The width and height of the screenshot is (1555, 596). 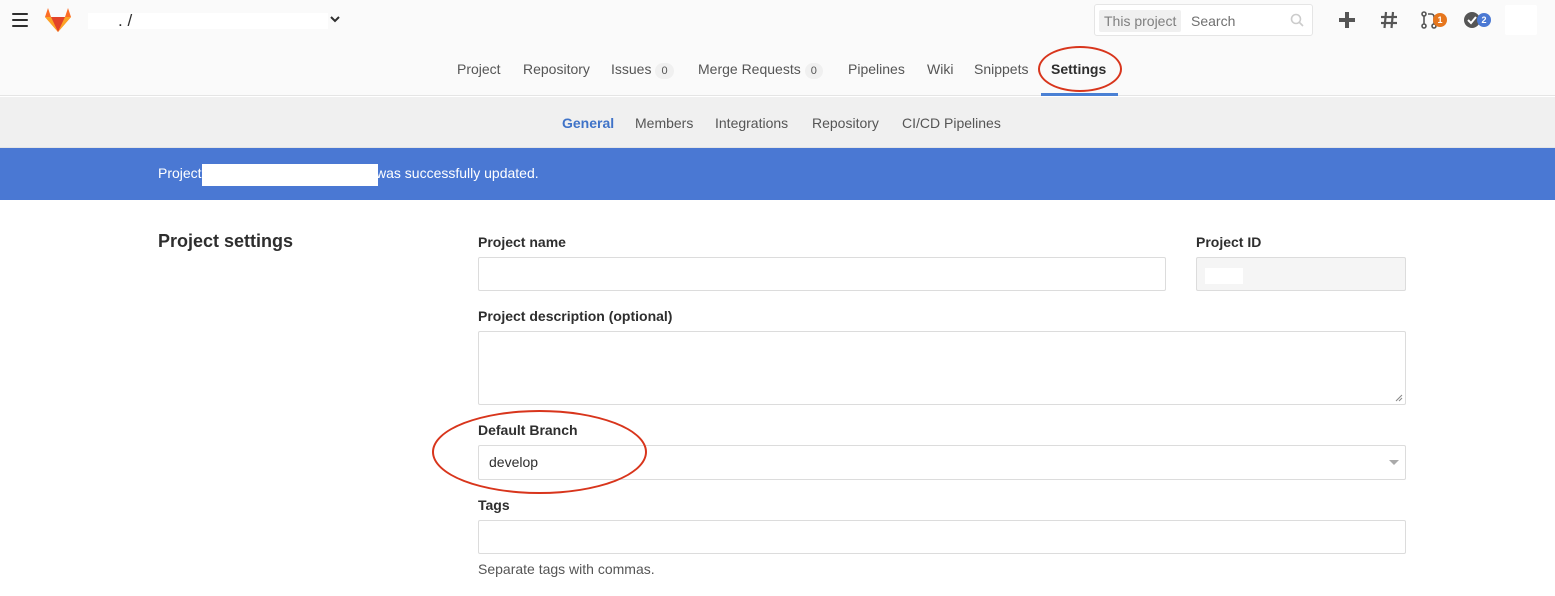 What do you see at coordinates (1297, 20) in the screenshot?
I see `search-icon` at bounding box center [1297, 20].